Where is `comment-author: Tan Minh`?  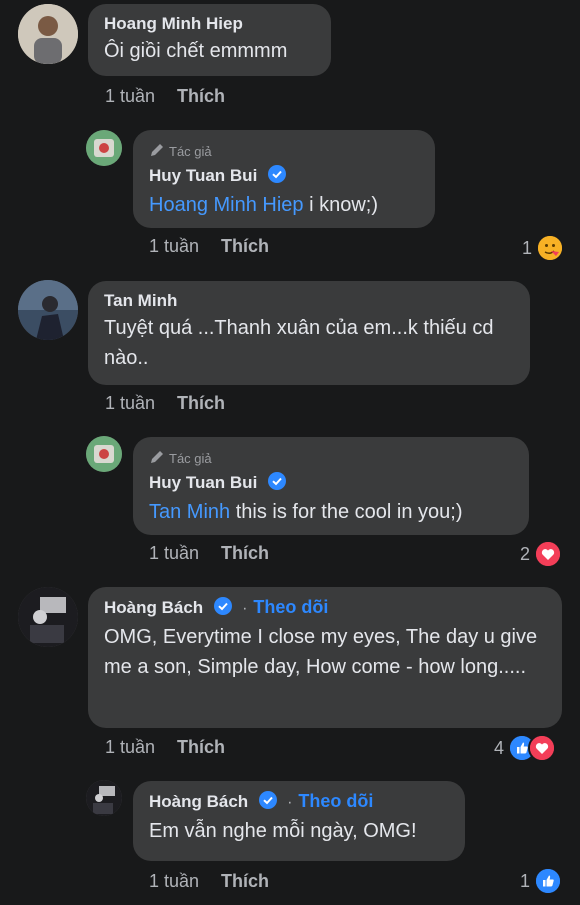 comment-author: Tan Minh is located at coordinates (140, 301).